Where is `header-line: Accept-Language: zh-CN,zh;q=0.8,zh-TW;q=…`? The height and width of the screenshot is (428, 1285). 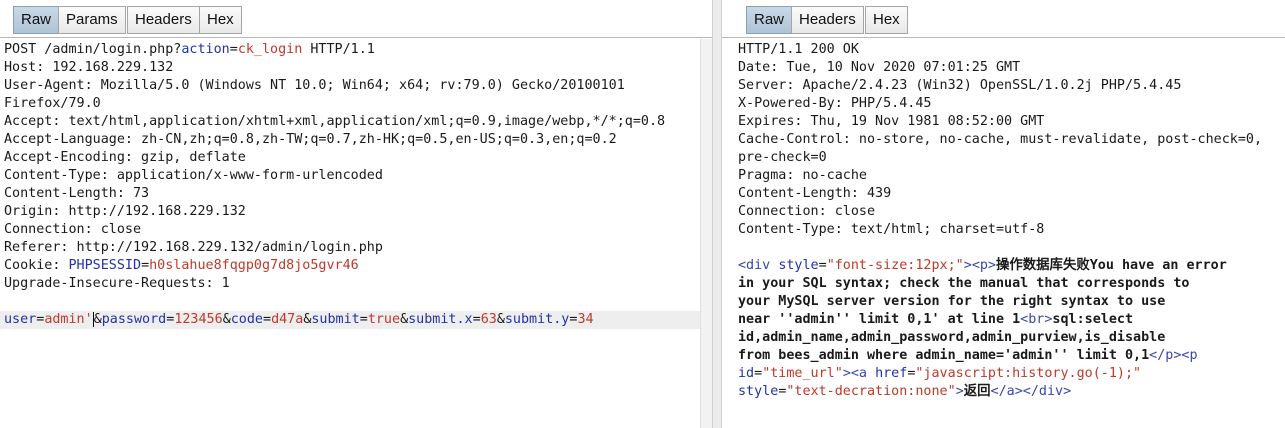 header-line: Accept-Language: zh-CN,zh;q=0.8,zh-TW;q=… is located at coordinates (310, 139).